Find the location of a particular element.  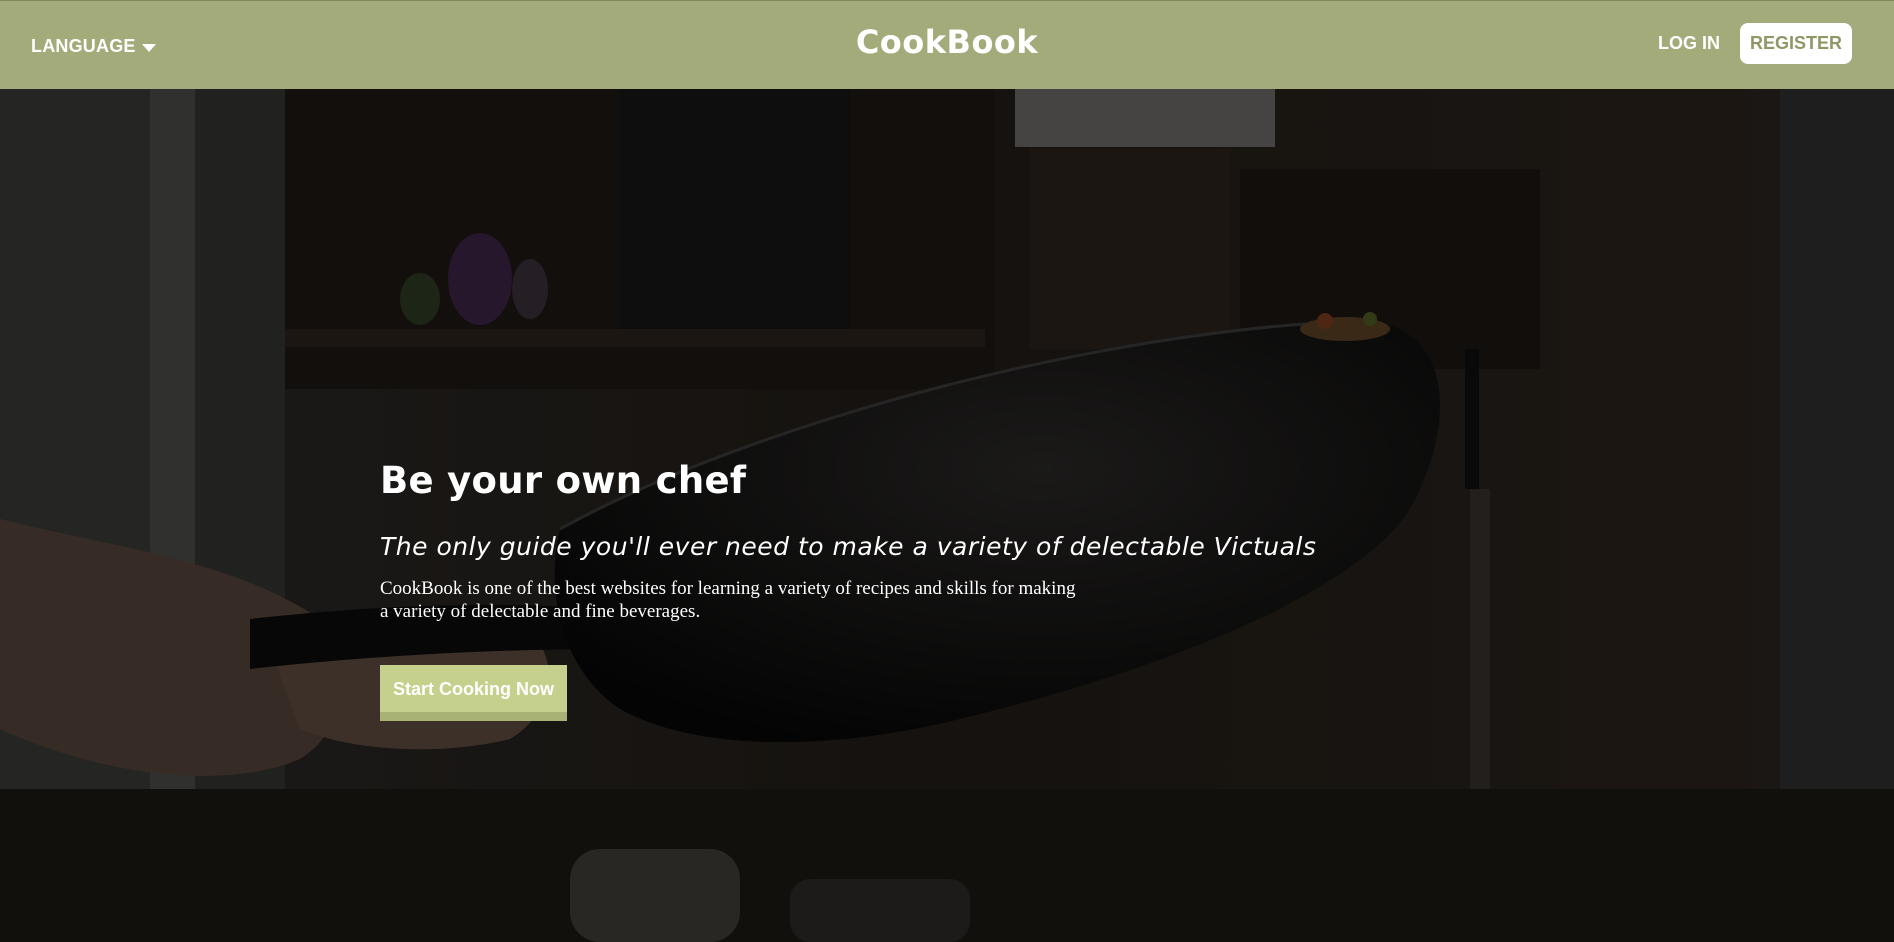

brand-logo: CookBook is located at coordinates (947, 42).